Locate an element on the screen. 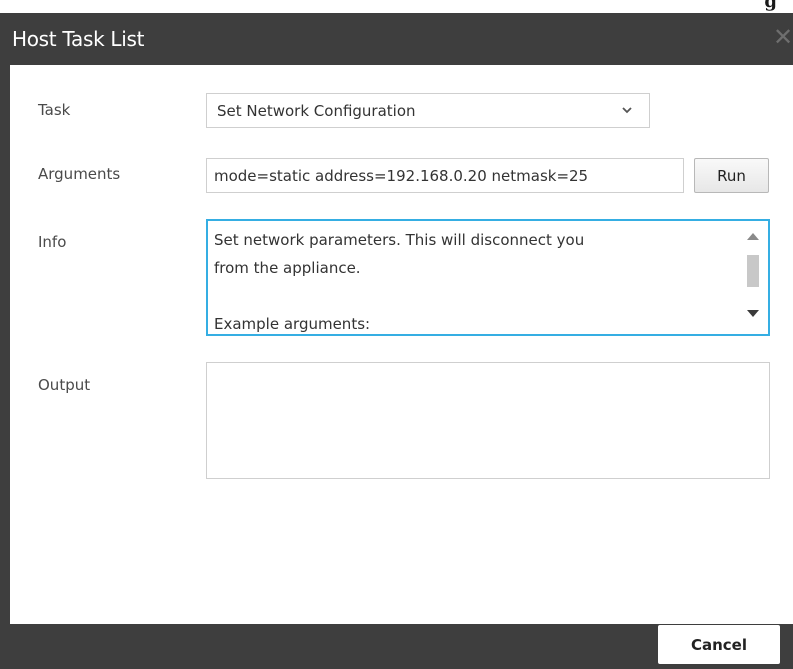  run-button: Run is located at coordinates (731, 175).